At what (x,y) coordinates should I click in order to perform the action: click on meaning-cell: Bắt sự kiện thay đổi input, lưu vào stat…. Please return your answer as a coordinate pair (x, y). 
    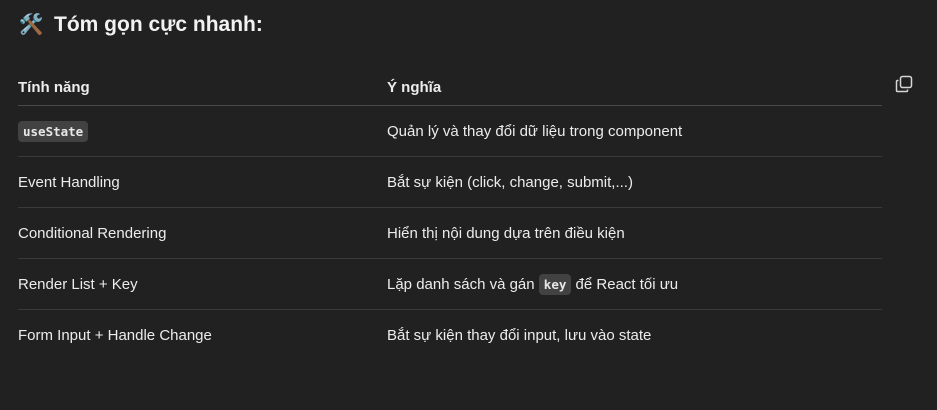
    Looking at the image, I should click on (519, 335).